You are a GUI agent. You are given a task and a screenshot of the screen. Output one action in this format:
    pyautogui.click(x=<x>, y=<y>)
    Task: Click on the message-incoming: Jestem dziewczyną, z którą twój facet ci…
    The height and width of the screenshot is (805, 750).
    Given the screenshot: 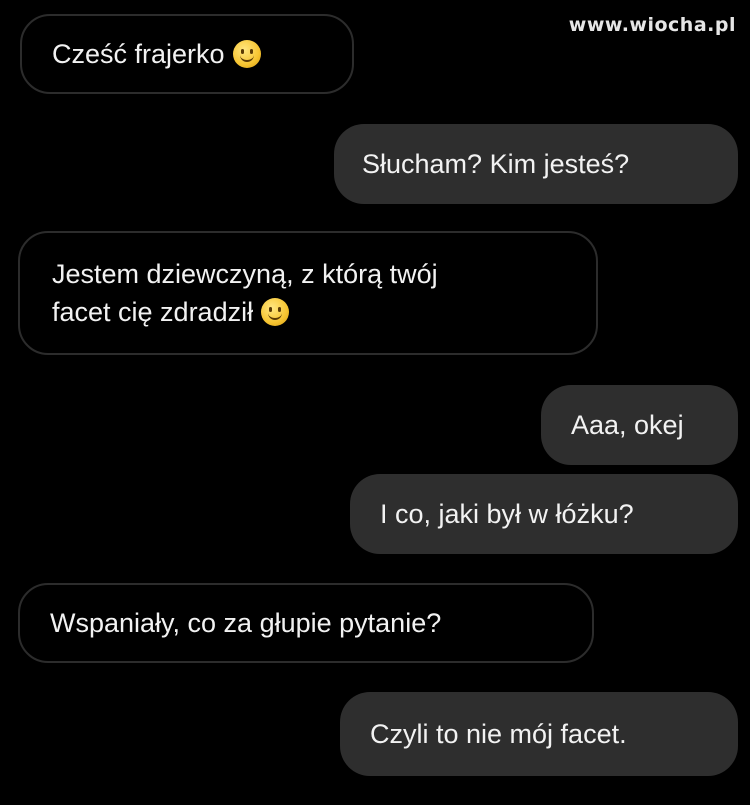 What is the action you would take?
    pyautogui.click(x=308, y=293)
    